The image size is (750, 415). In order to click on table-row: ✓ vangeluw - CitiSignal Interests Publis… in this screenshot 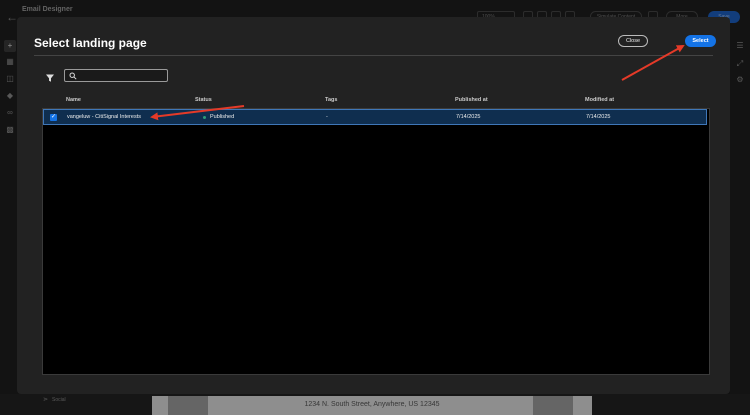, I will do `click(375, 117)`.